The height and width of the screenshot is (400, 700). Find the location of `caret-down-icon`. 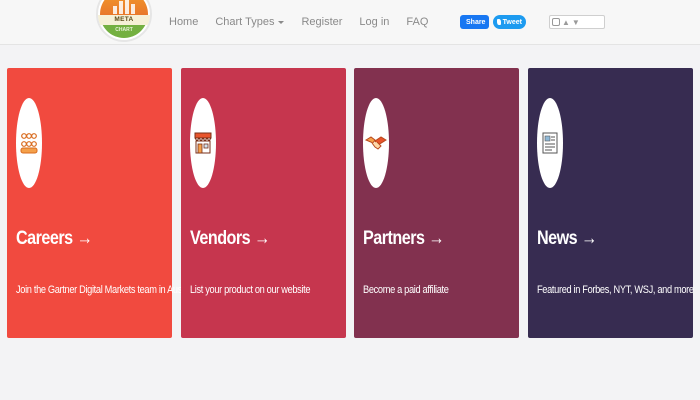

caret-down-icon is located at coordinates (281, 22).